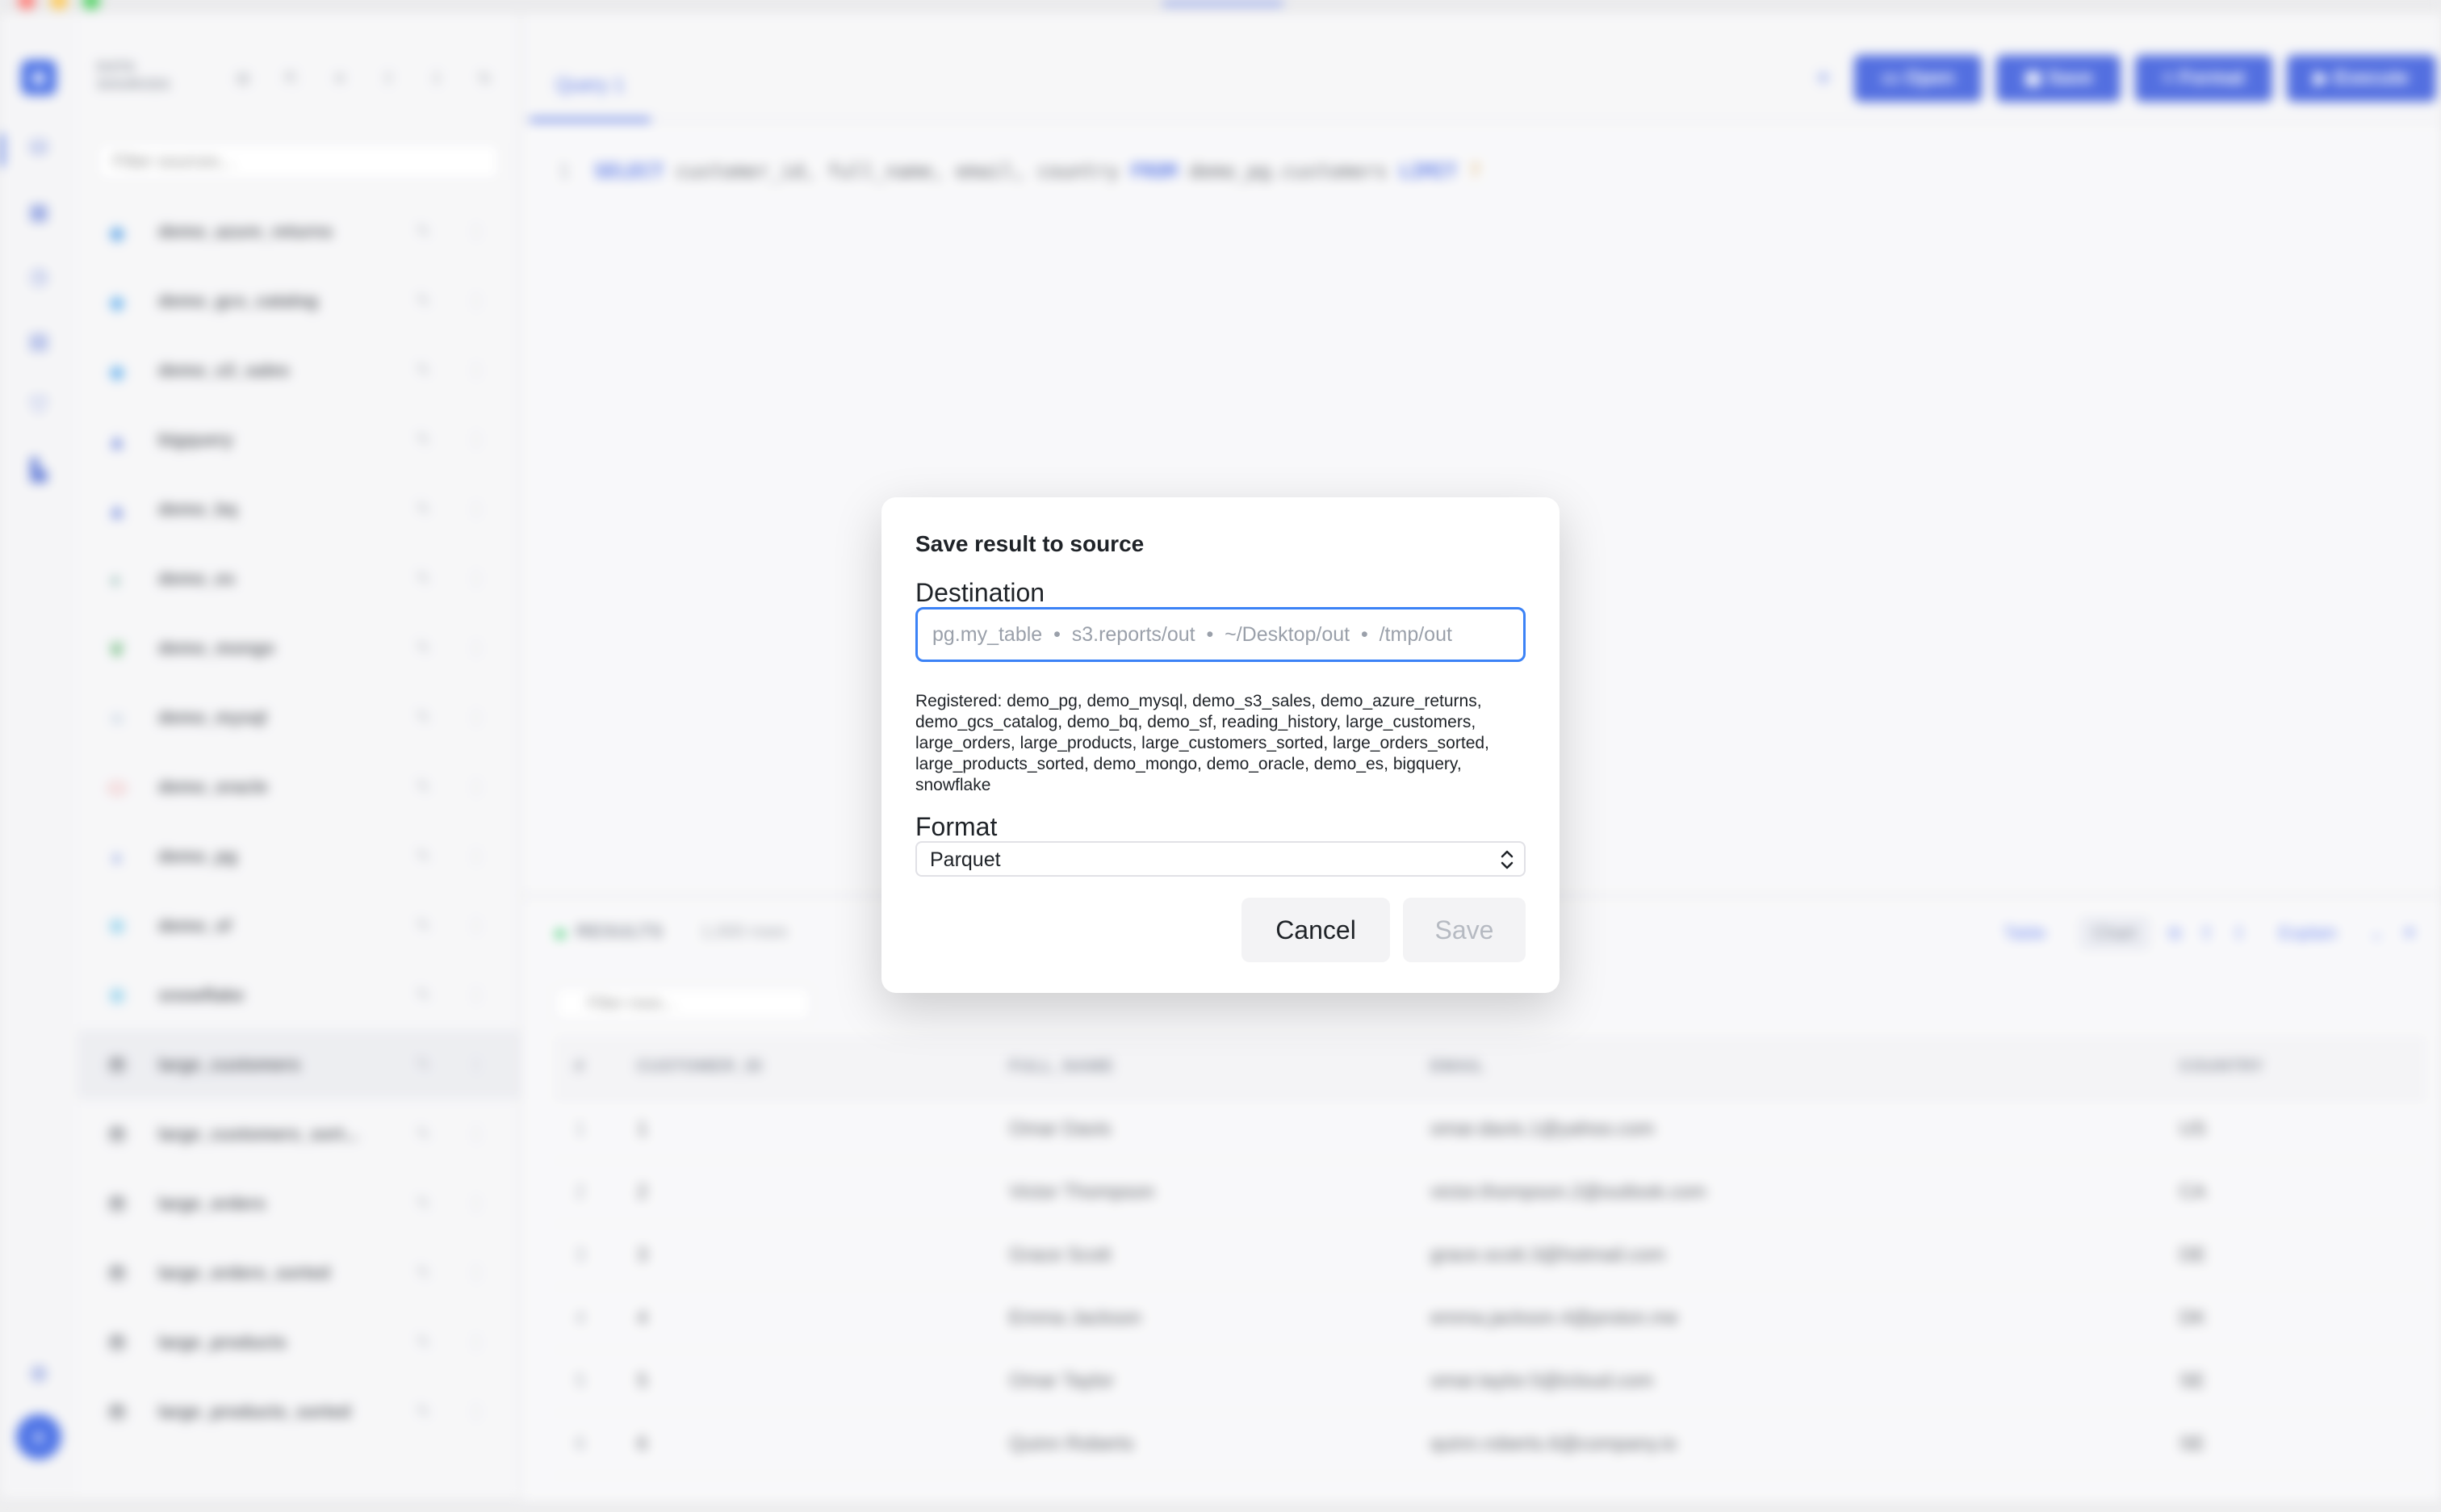 The height and width of the screenshot is (1512, 2441). What do you see at coordinates (1507, 859) in the screenshot?
I see `up-down-chevron-icon` at bounding box center [1507, 859].